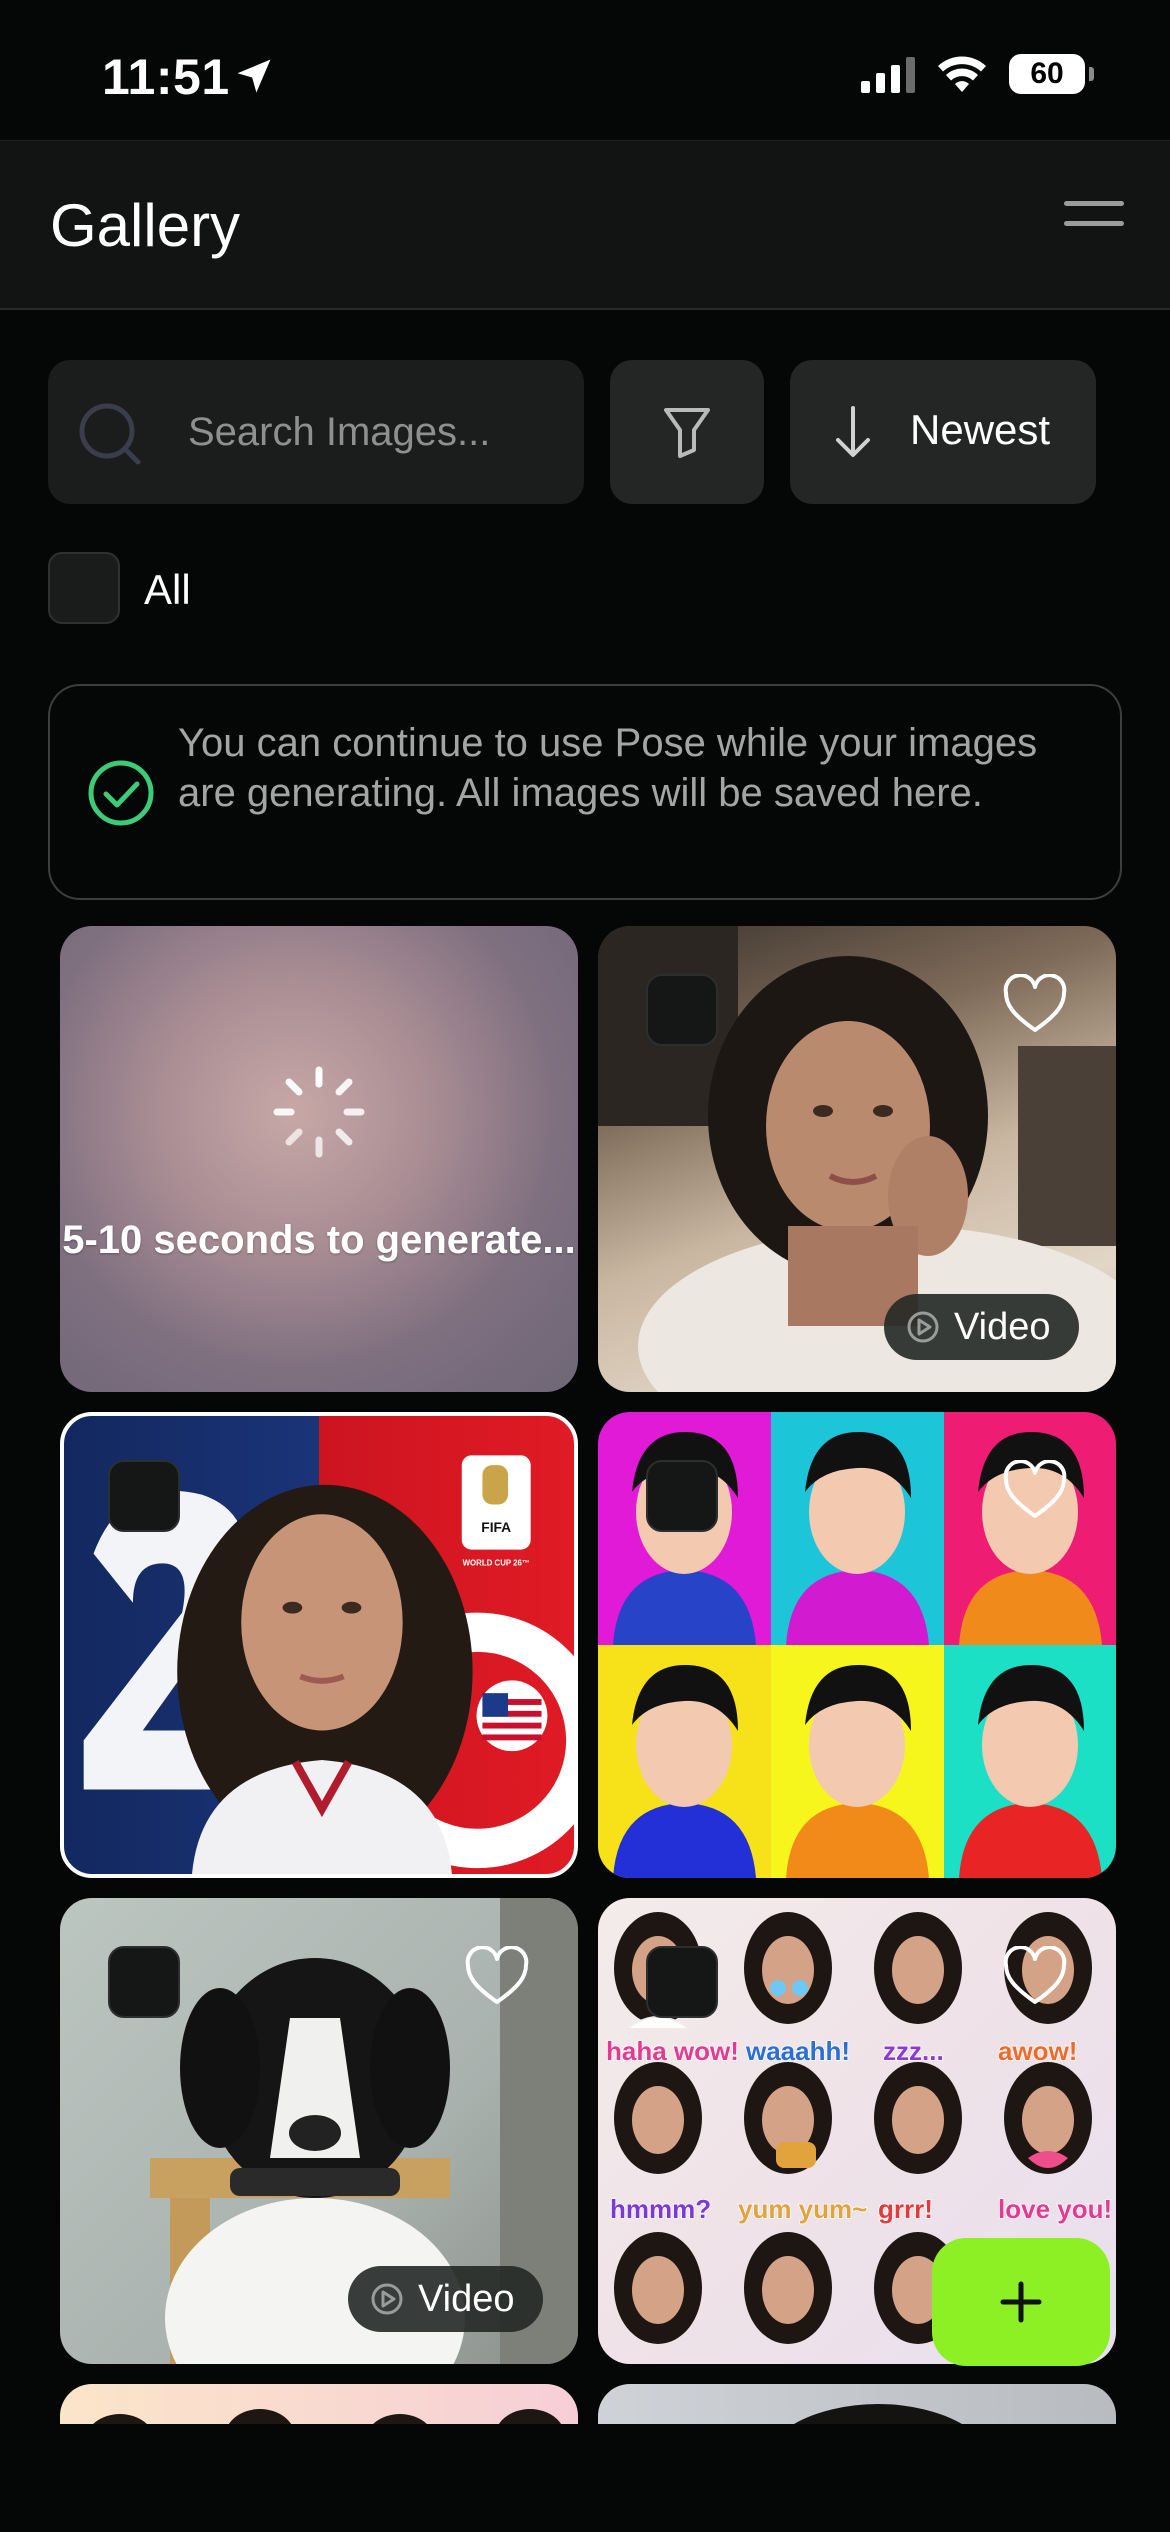 Image resolution: width=1170 pixels, height=2532 pixels. I want to click on sticker-text: yum yum~, so click(802, 2209).